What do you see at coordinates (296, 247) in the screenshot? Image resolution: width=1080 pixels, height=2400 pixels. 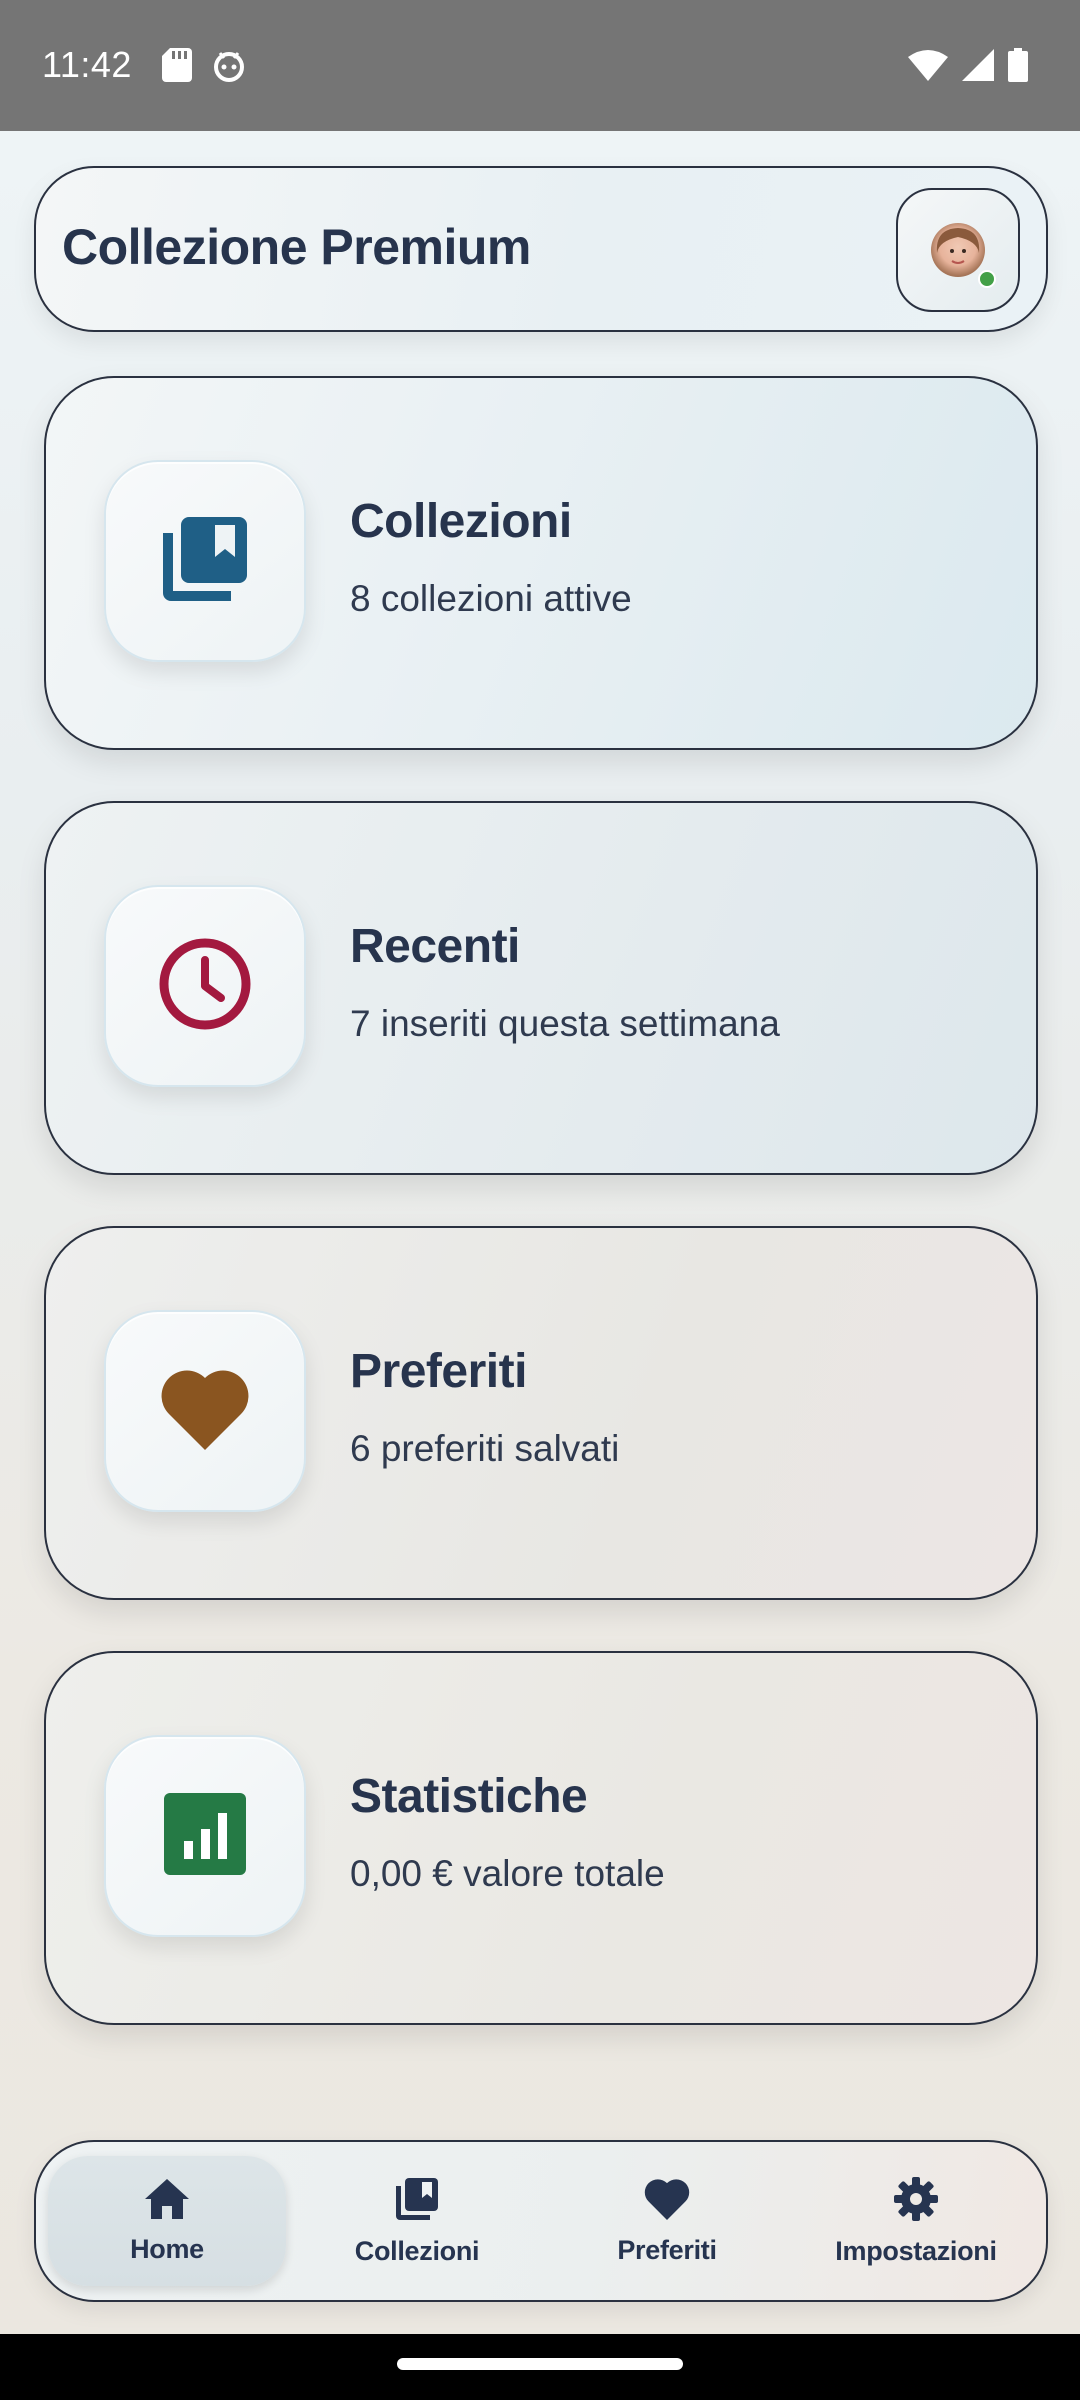 I see `page-title: Collezione Premium` at bounding box center [296, 247].